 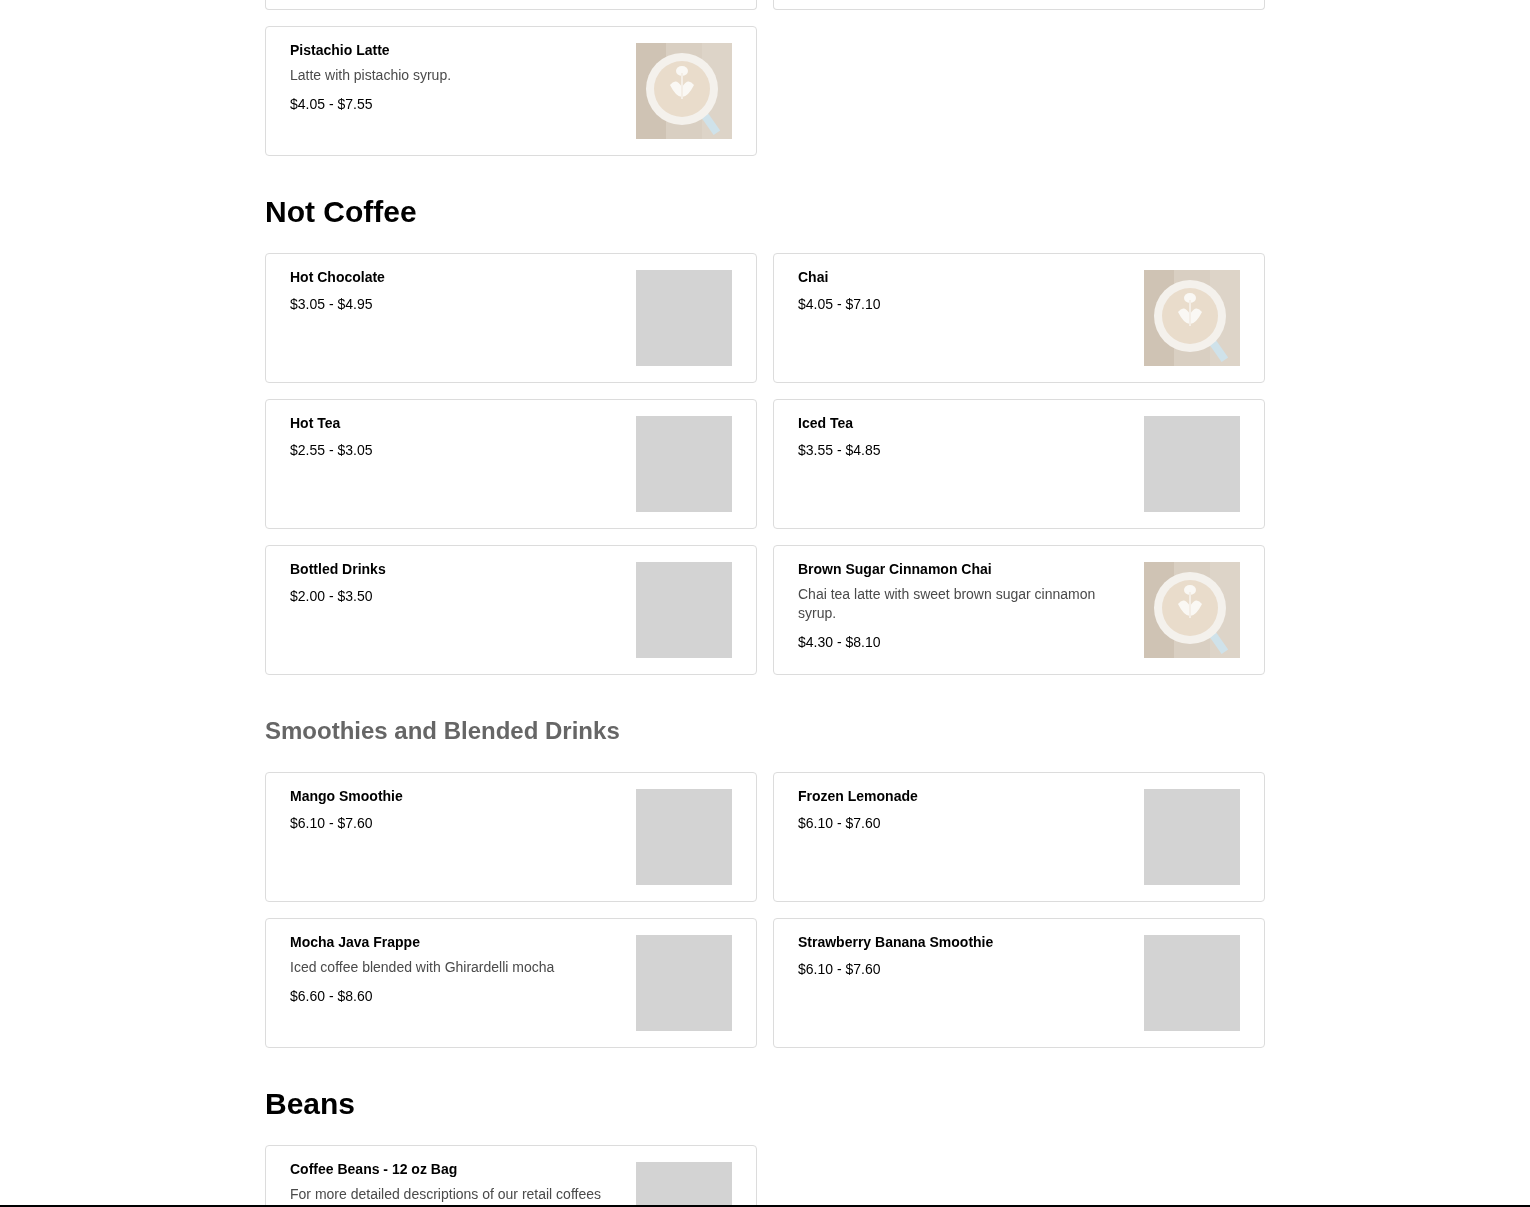 I want to click on menu-item-card: Chai $4.05 - $7.10, so click(x=1019, y=318).